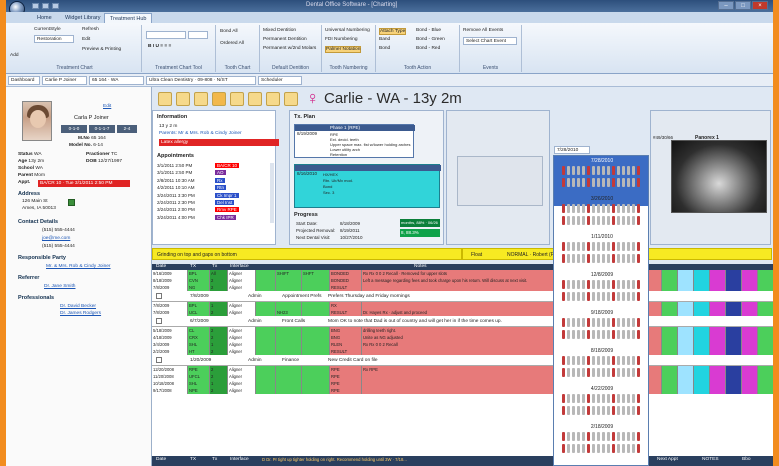  Describe the element at coordinates (101, 49) in the screenshot. I see `preview-button: Preview & Printing` at that location.